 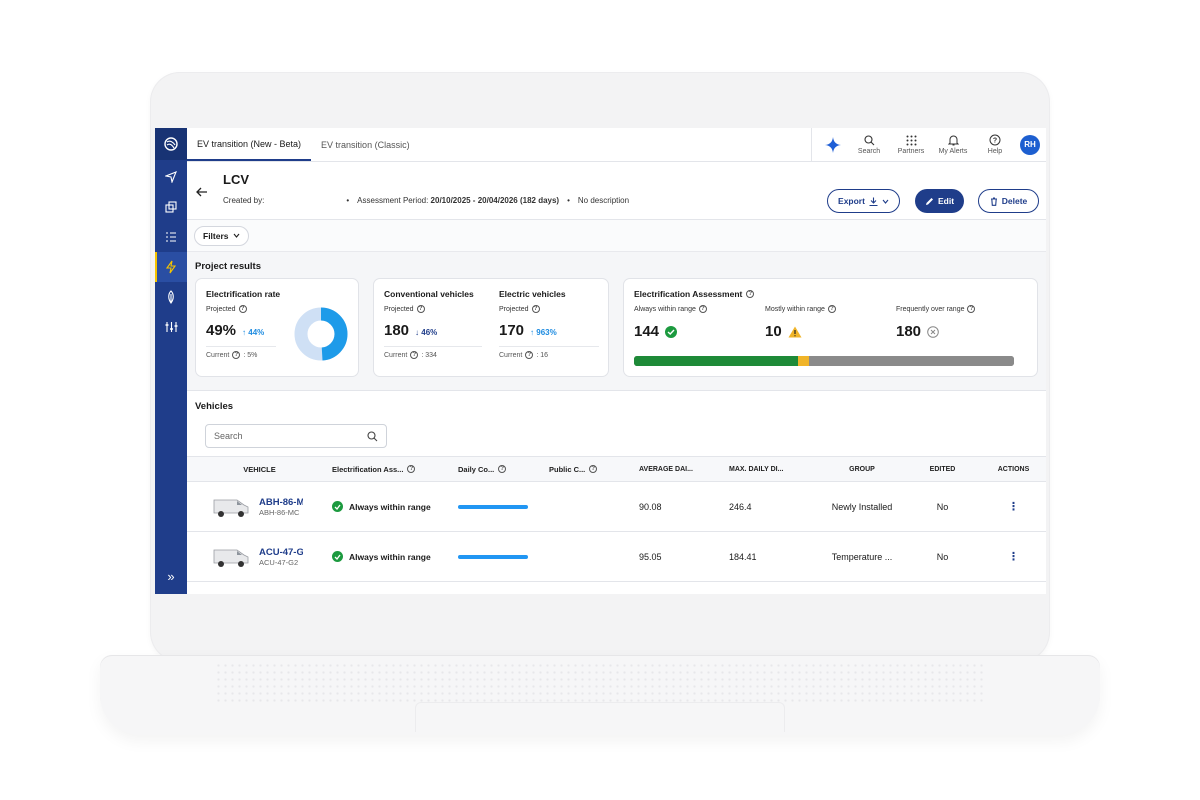 I want to click on bar-segment-frequent, so click(x=911, y=361).